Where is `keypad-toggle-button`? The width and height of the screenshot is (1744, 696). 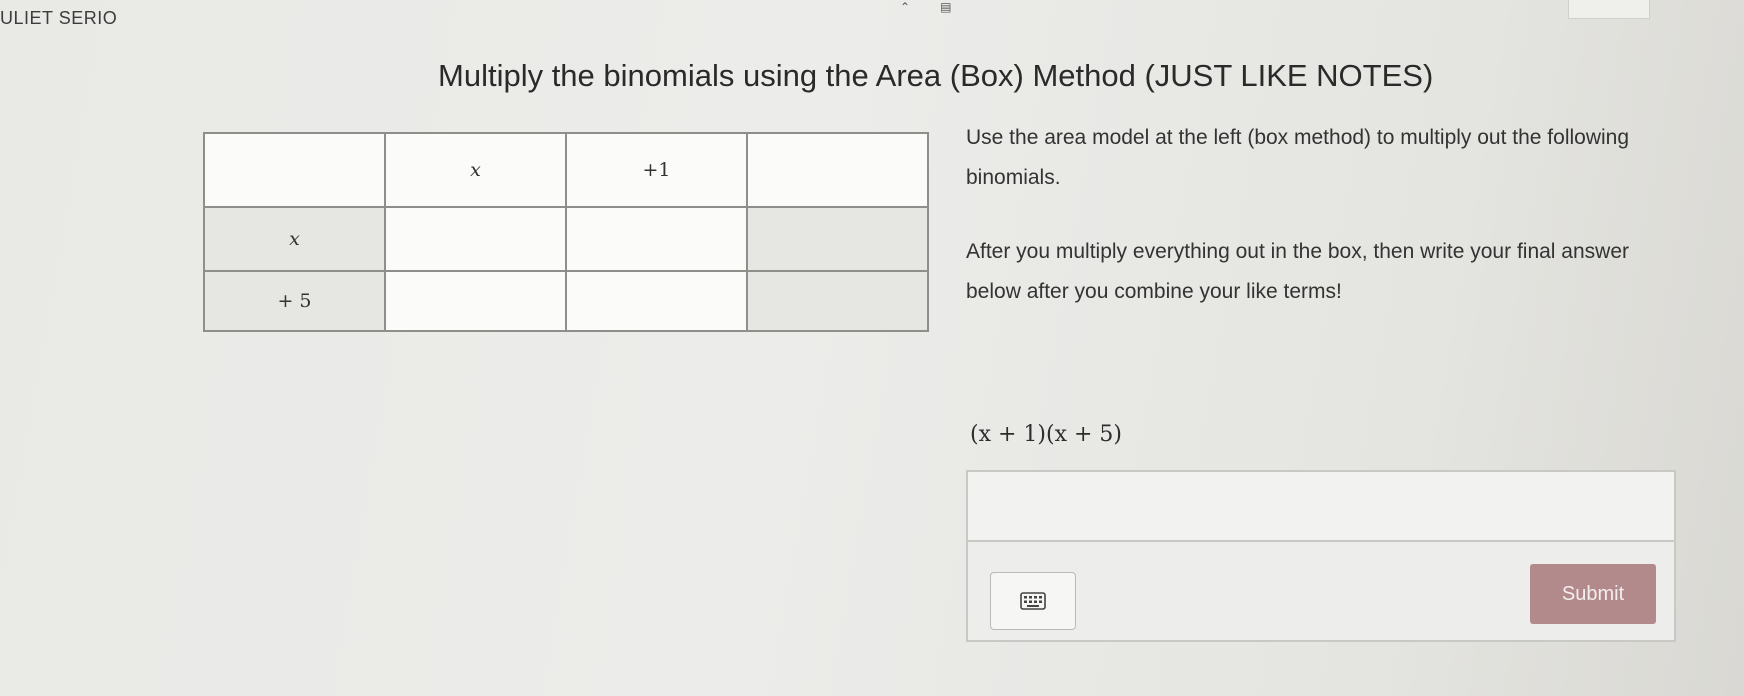
keypad-toggle-button is located at coordinates (1033, 601).